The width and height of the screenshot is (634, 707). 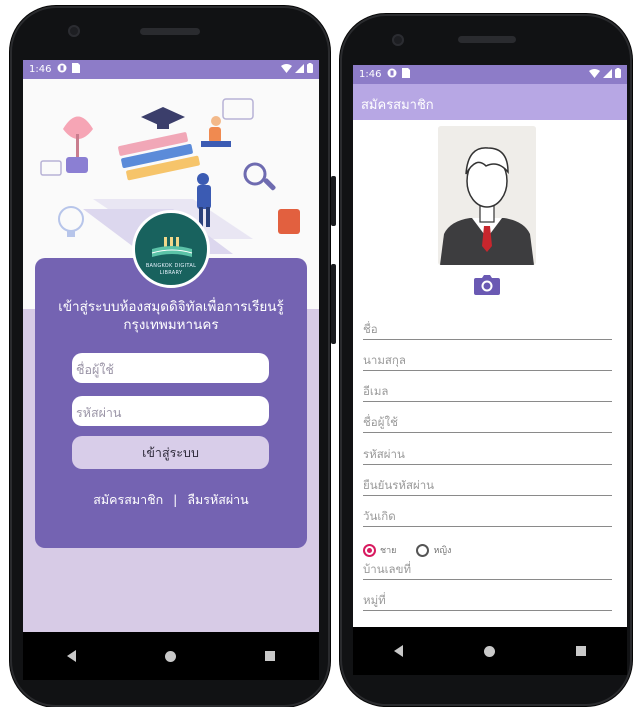 What do you see at coordinates (128, 500) in the screenshot?
I see `register-link: สมัครสมาชิก` at bounding box center [128, 500].